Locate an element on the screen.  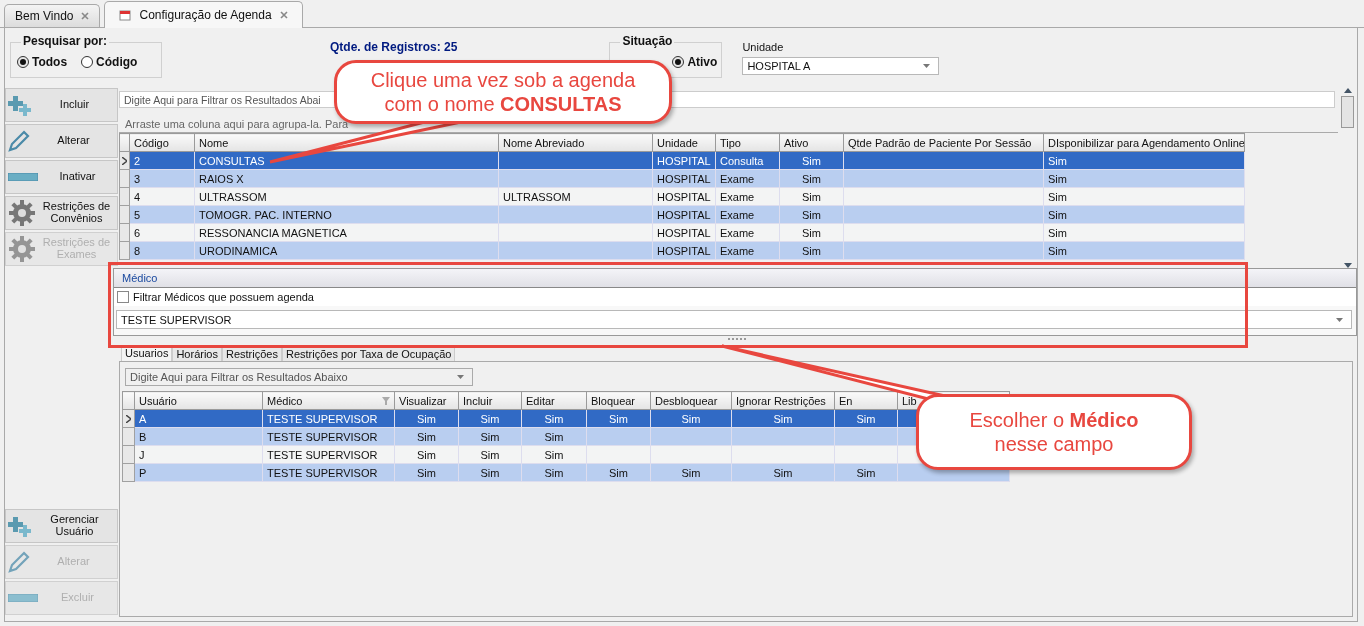
column-header: En is located at coordinates (866, 400).